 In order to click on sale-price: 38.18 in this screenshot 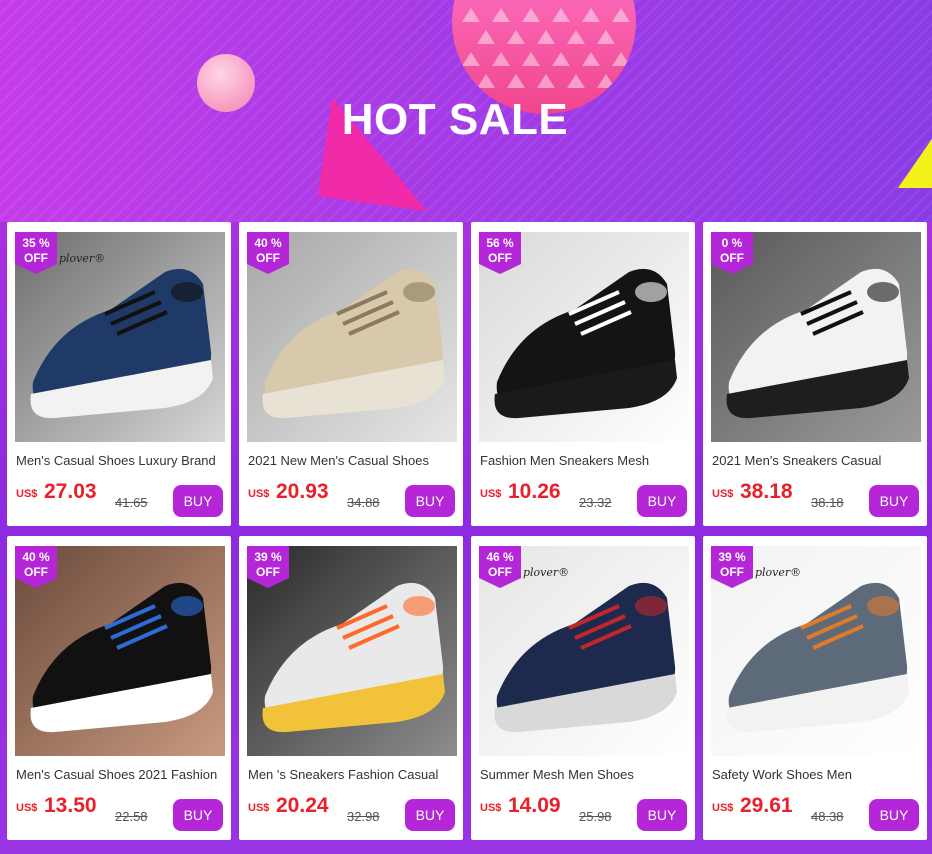, I will do `click(766, 491)`.